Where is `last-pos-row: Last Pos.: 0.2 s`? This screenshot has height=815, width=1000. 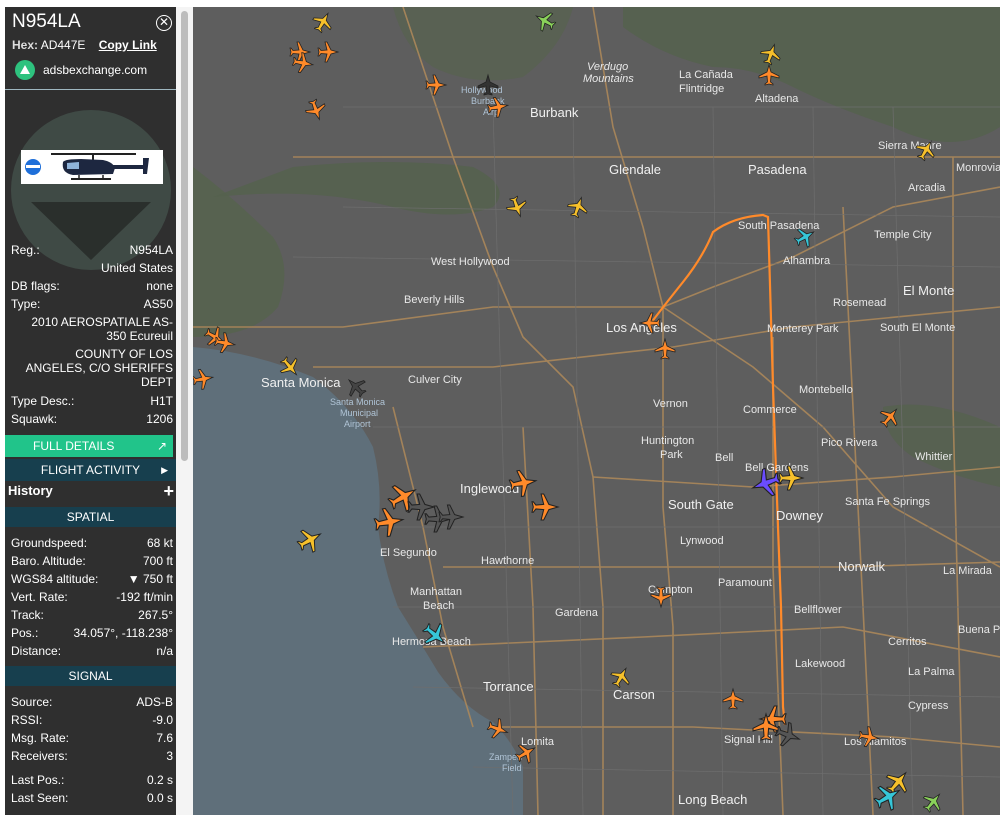
last-pos-row: Last Pos.: 0.2 s is located at coordinates (92, 780).